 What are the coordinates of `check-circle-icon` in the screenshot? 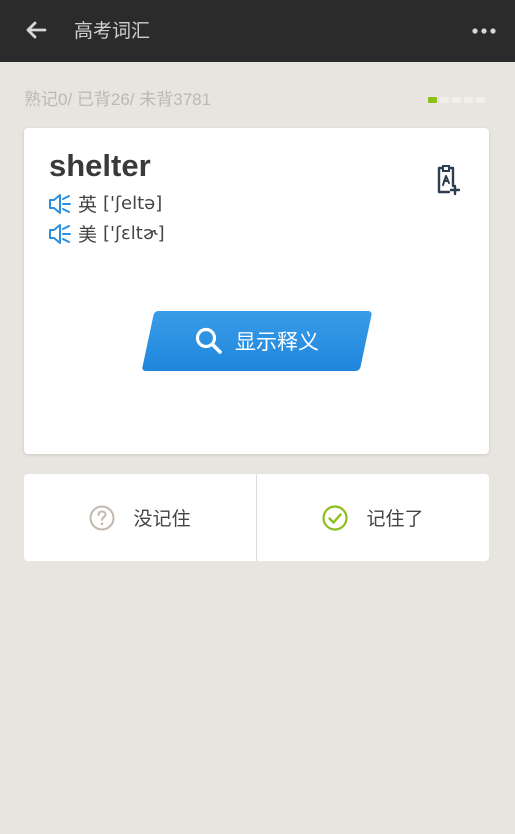 It's located at (335, 517).